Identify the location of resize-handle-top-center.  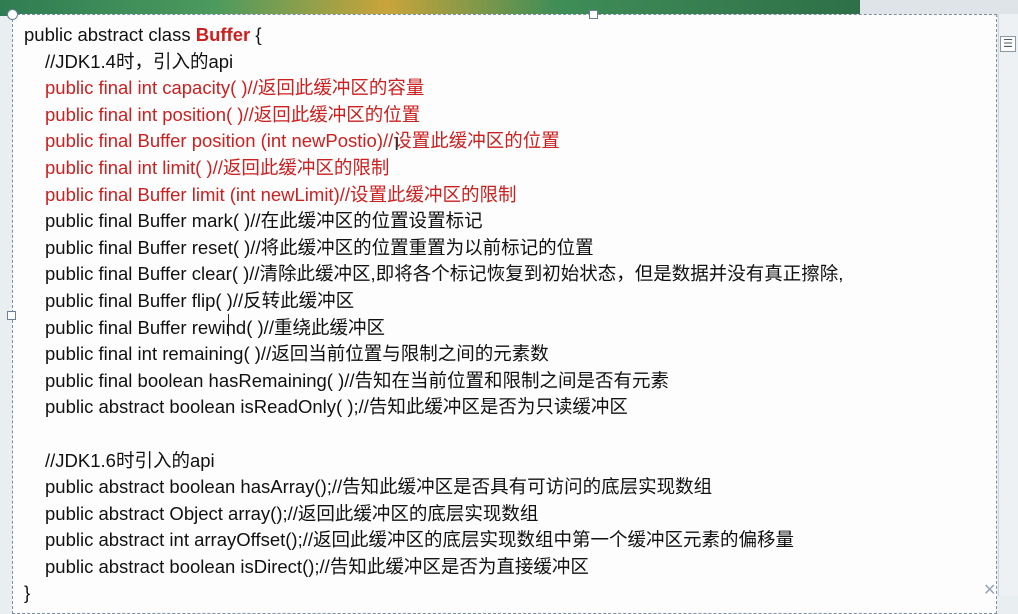
(593, 14).